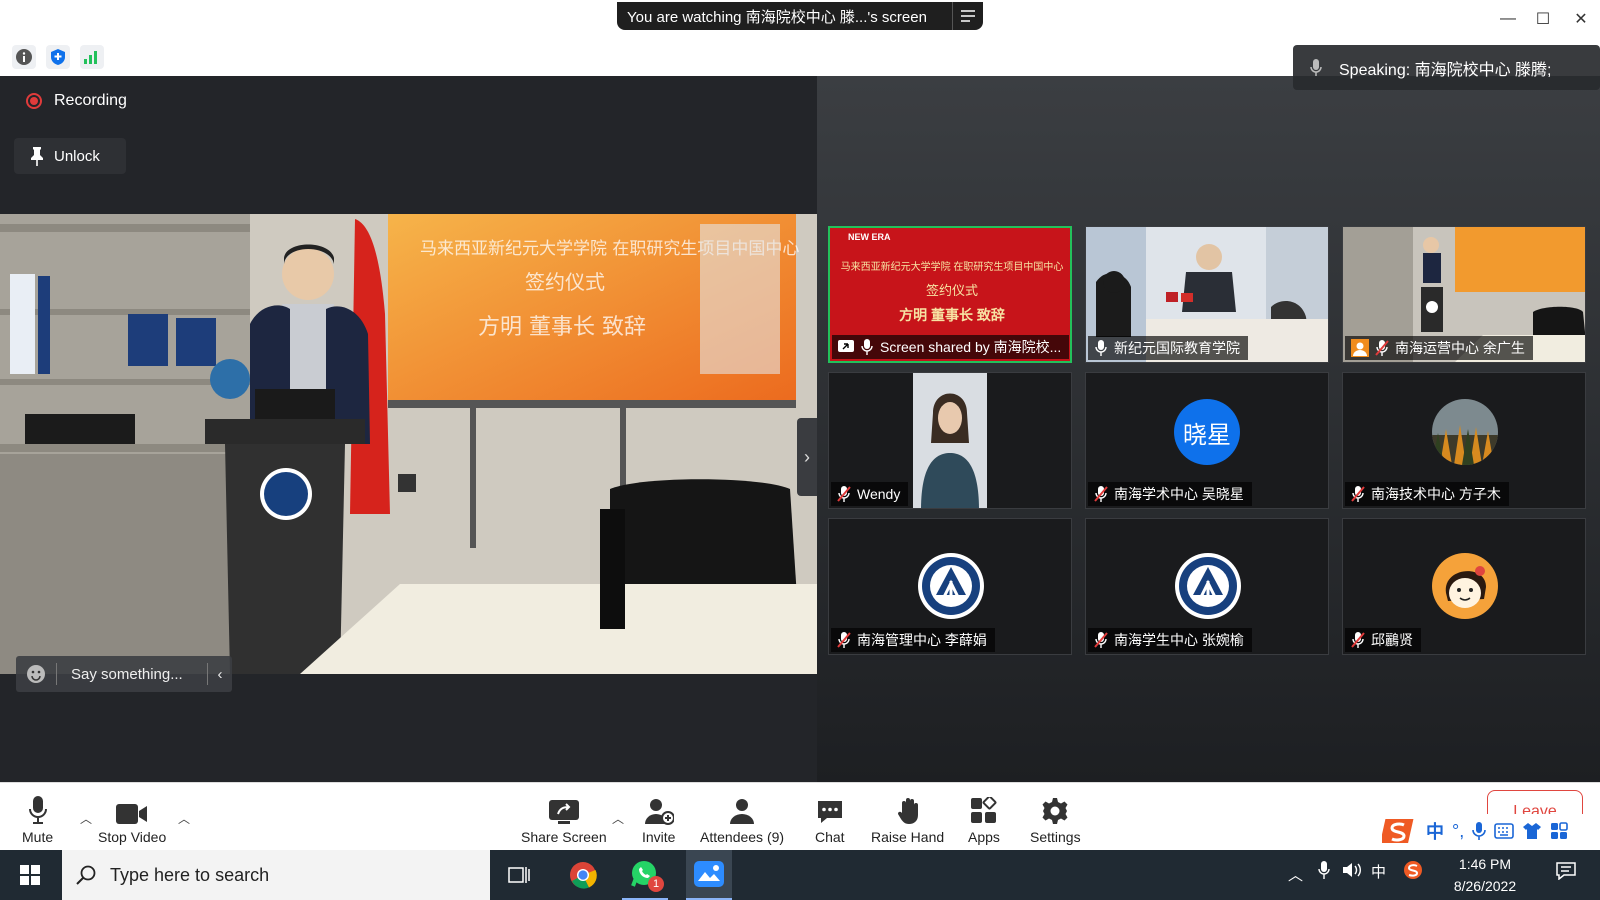  Describe the element at coordinates (1532, 831) in the screenshot. I see `skin-shirt-icon` at that location.